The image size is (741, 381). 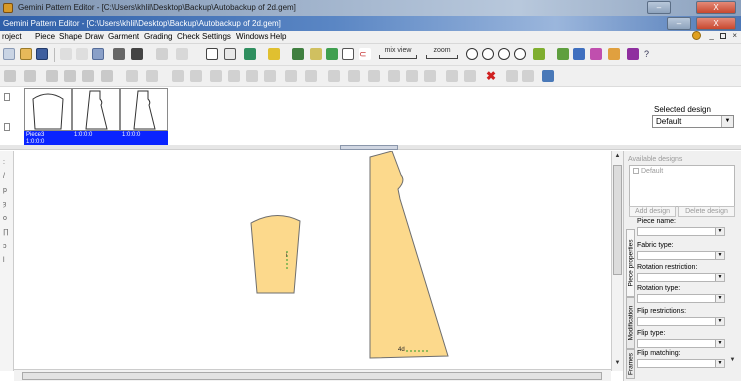 What do you see at coordinates (659, 7) in the screenshot?
I see `outer-minimize-button: –` at bounding box center [659, 7].